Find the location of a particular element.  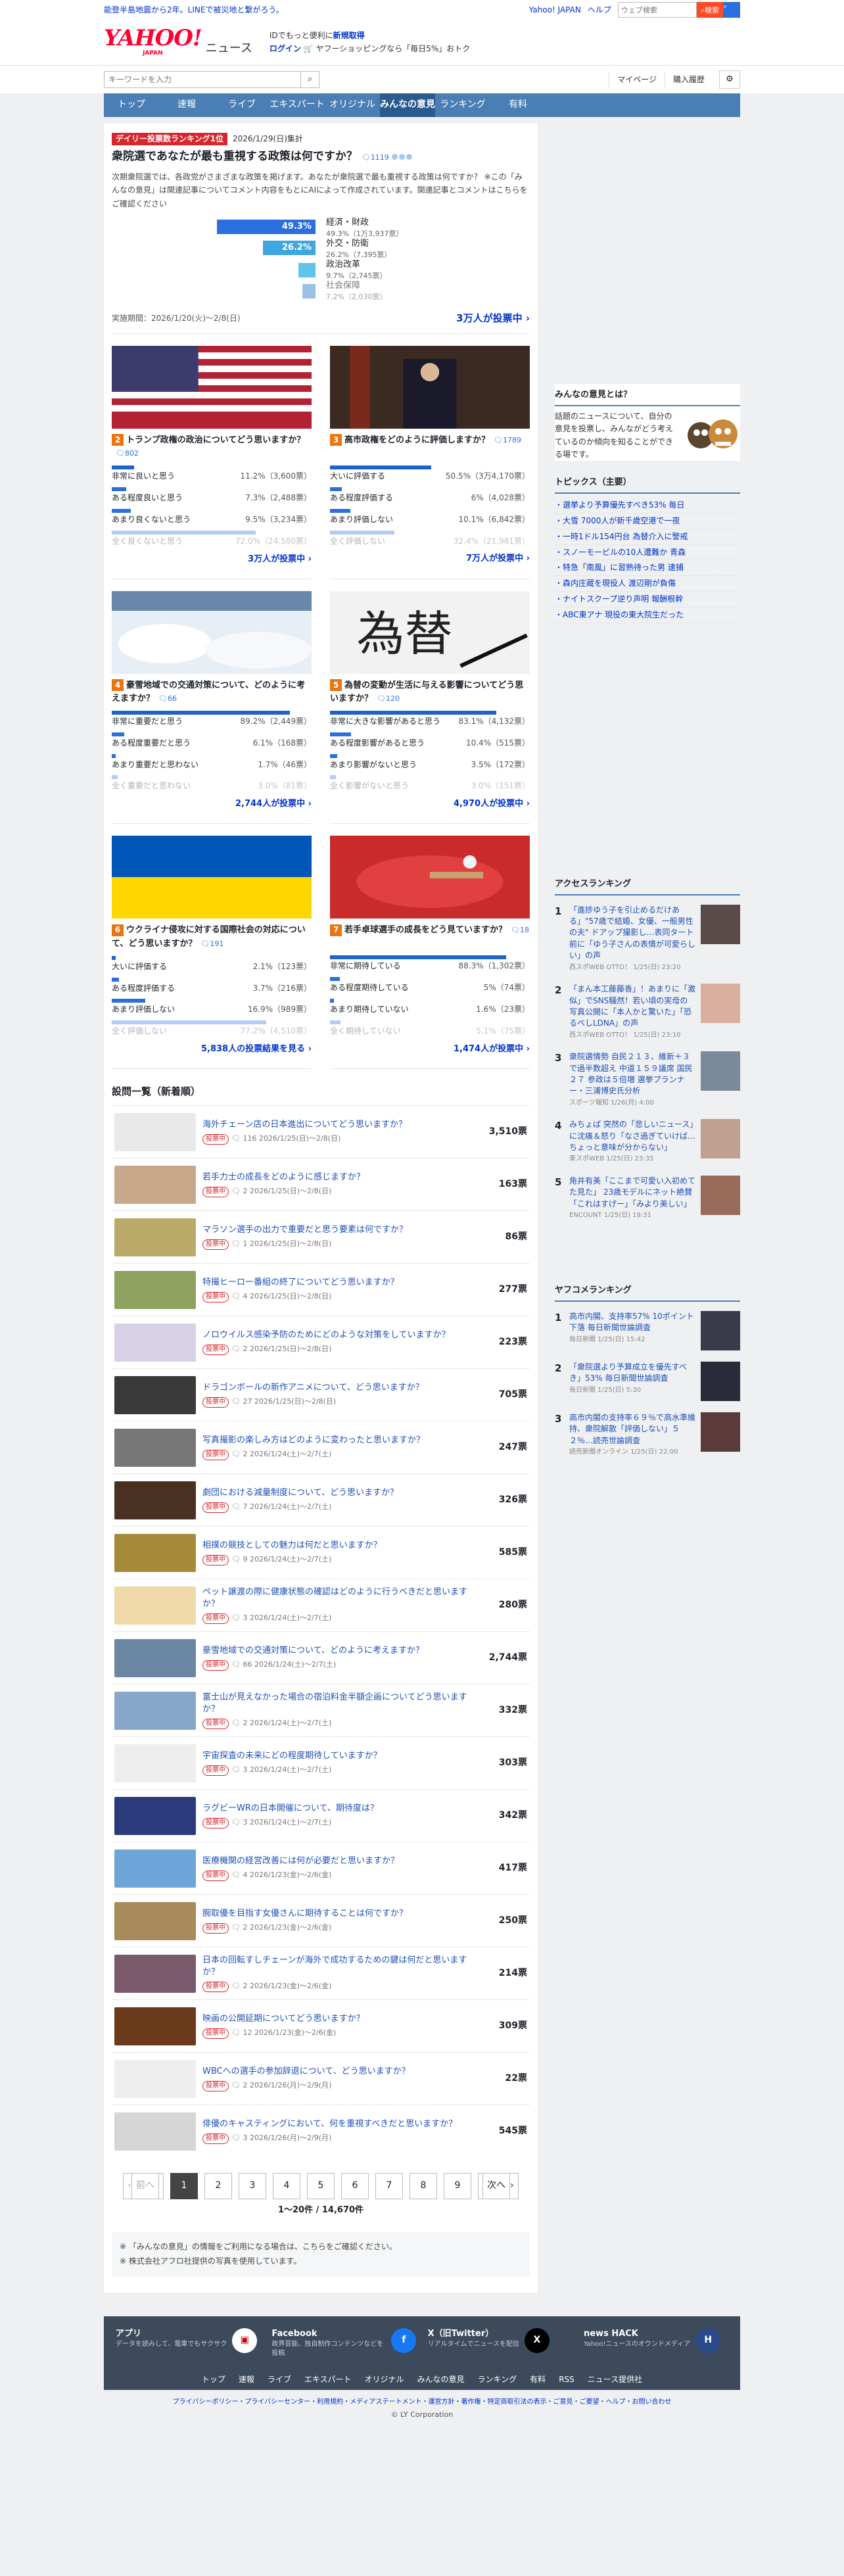

web-search-input is located at coordinates (657, 10).